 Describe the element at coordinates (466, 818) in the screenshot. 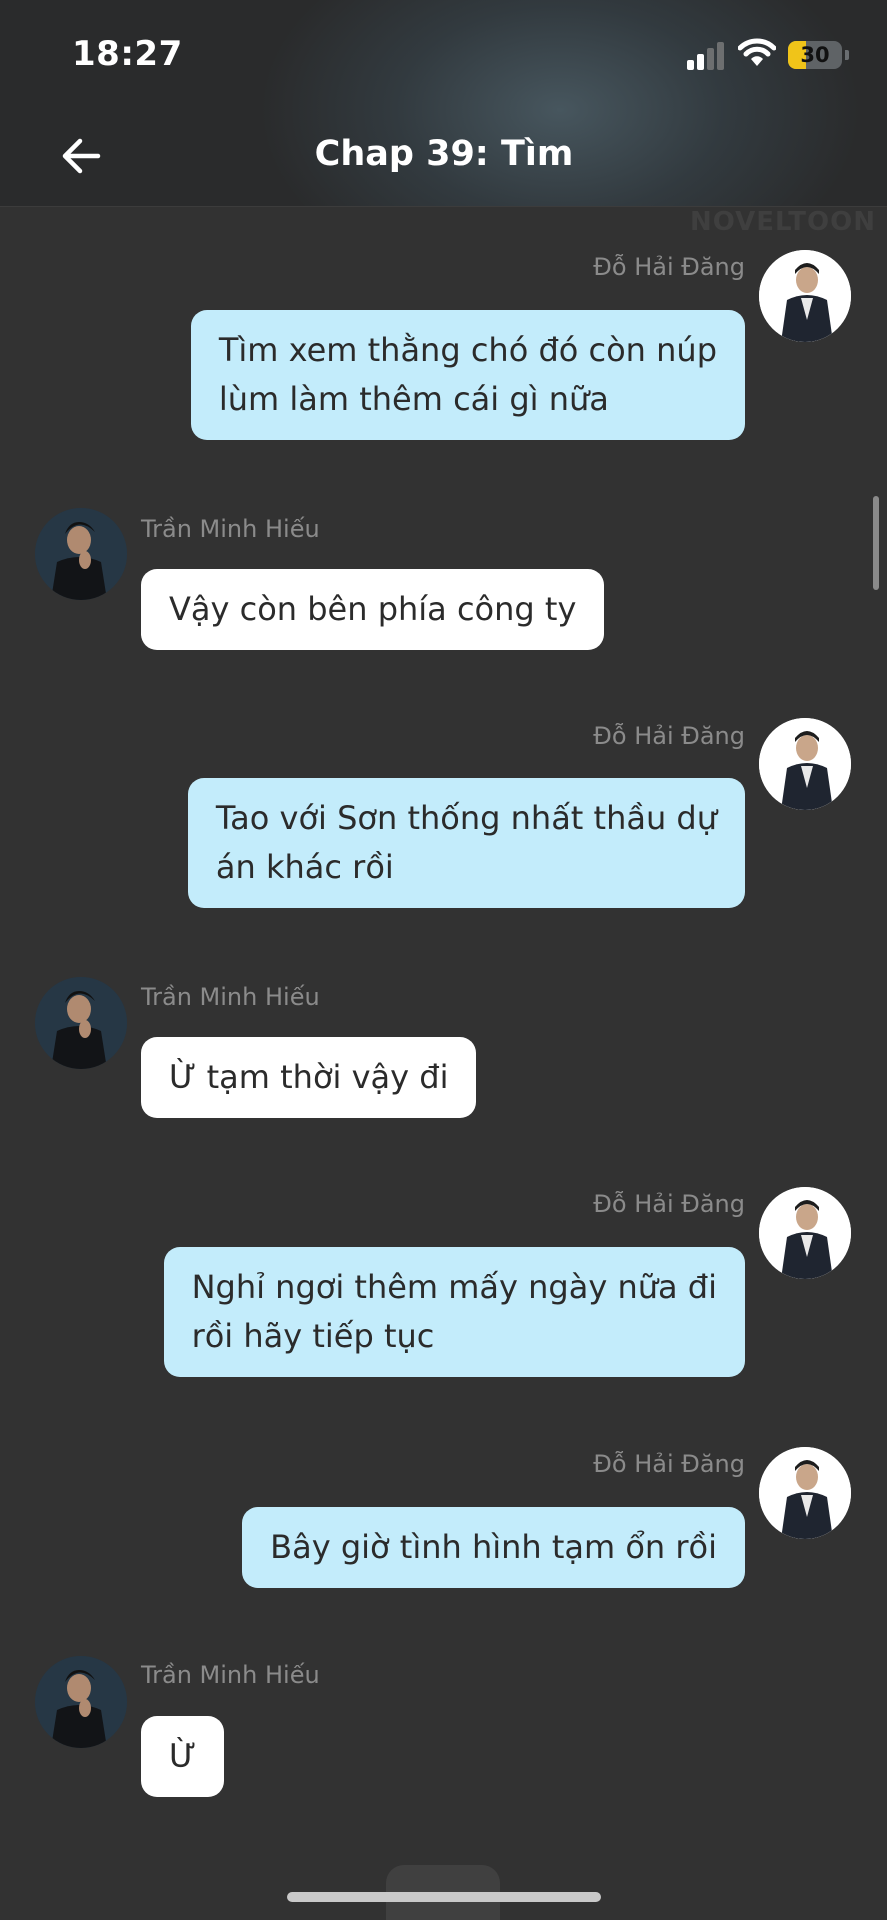

I see `message-line: Tao với Sơn thống nhất thầu dự` at that location.